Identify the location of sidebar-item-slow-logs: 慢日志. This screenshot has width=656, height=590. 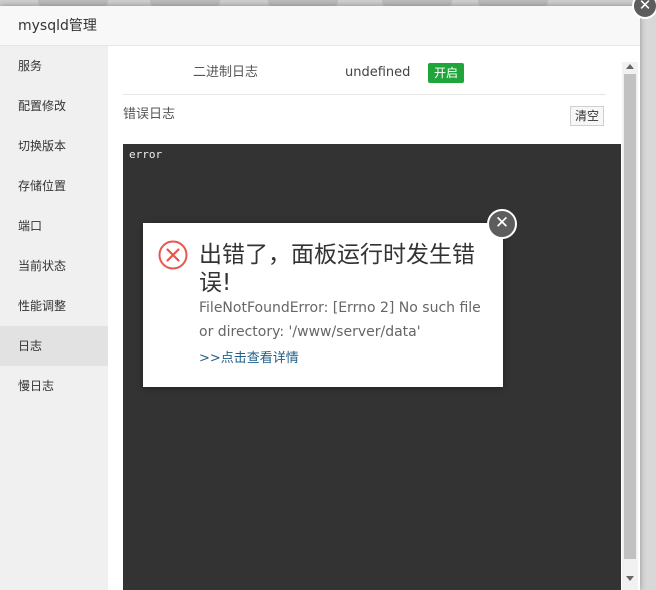
(54, 386).